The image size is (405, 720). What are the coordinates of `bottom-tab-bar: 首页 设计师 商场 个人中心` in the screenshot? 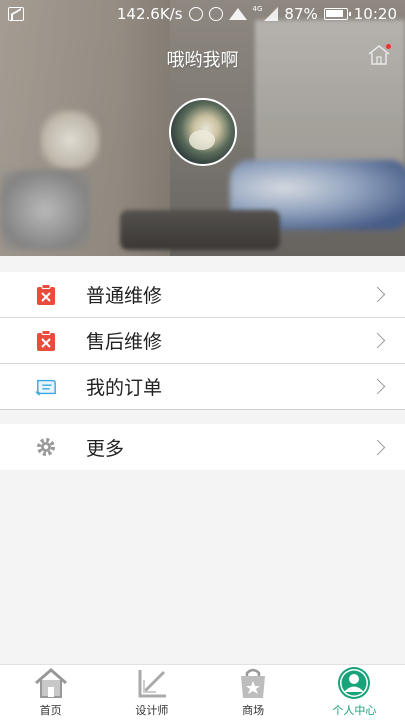 It's located at (202, 692).